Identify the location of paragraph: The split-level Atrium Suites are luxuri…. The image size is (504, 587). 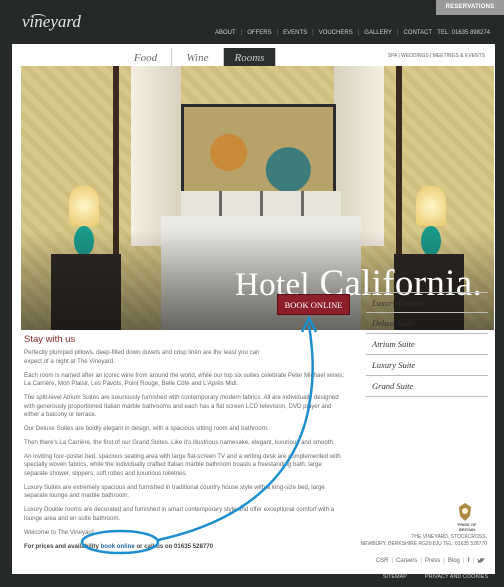
(181, 406).